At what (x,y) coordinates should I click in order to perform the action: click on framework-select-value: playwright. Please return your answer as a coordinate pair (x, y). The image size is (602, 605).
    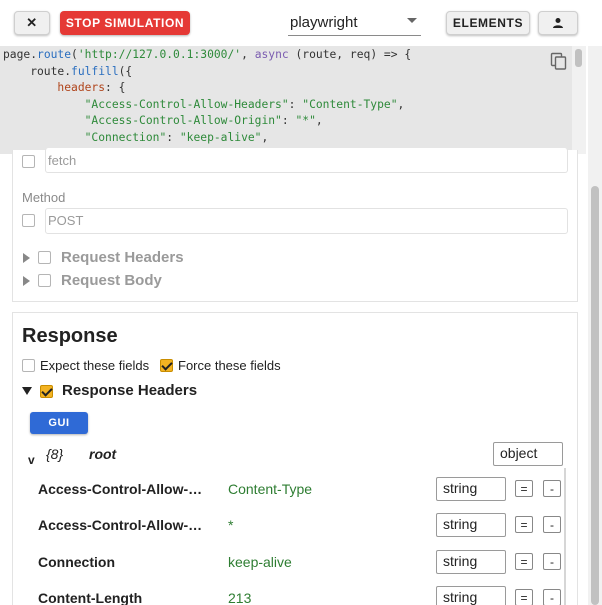
    Looking at the image, I should click on (324, 22).